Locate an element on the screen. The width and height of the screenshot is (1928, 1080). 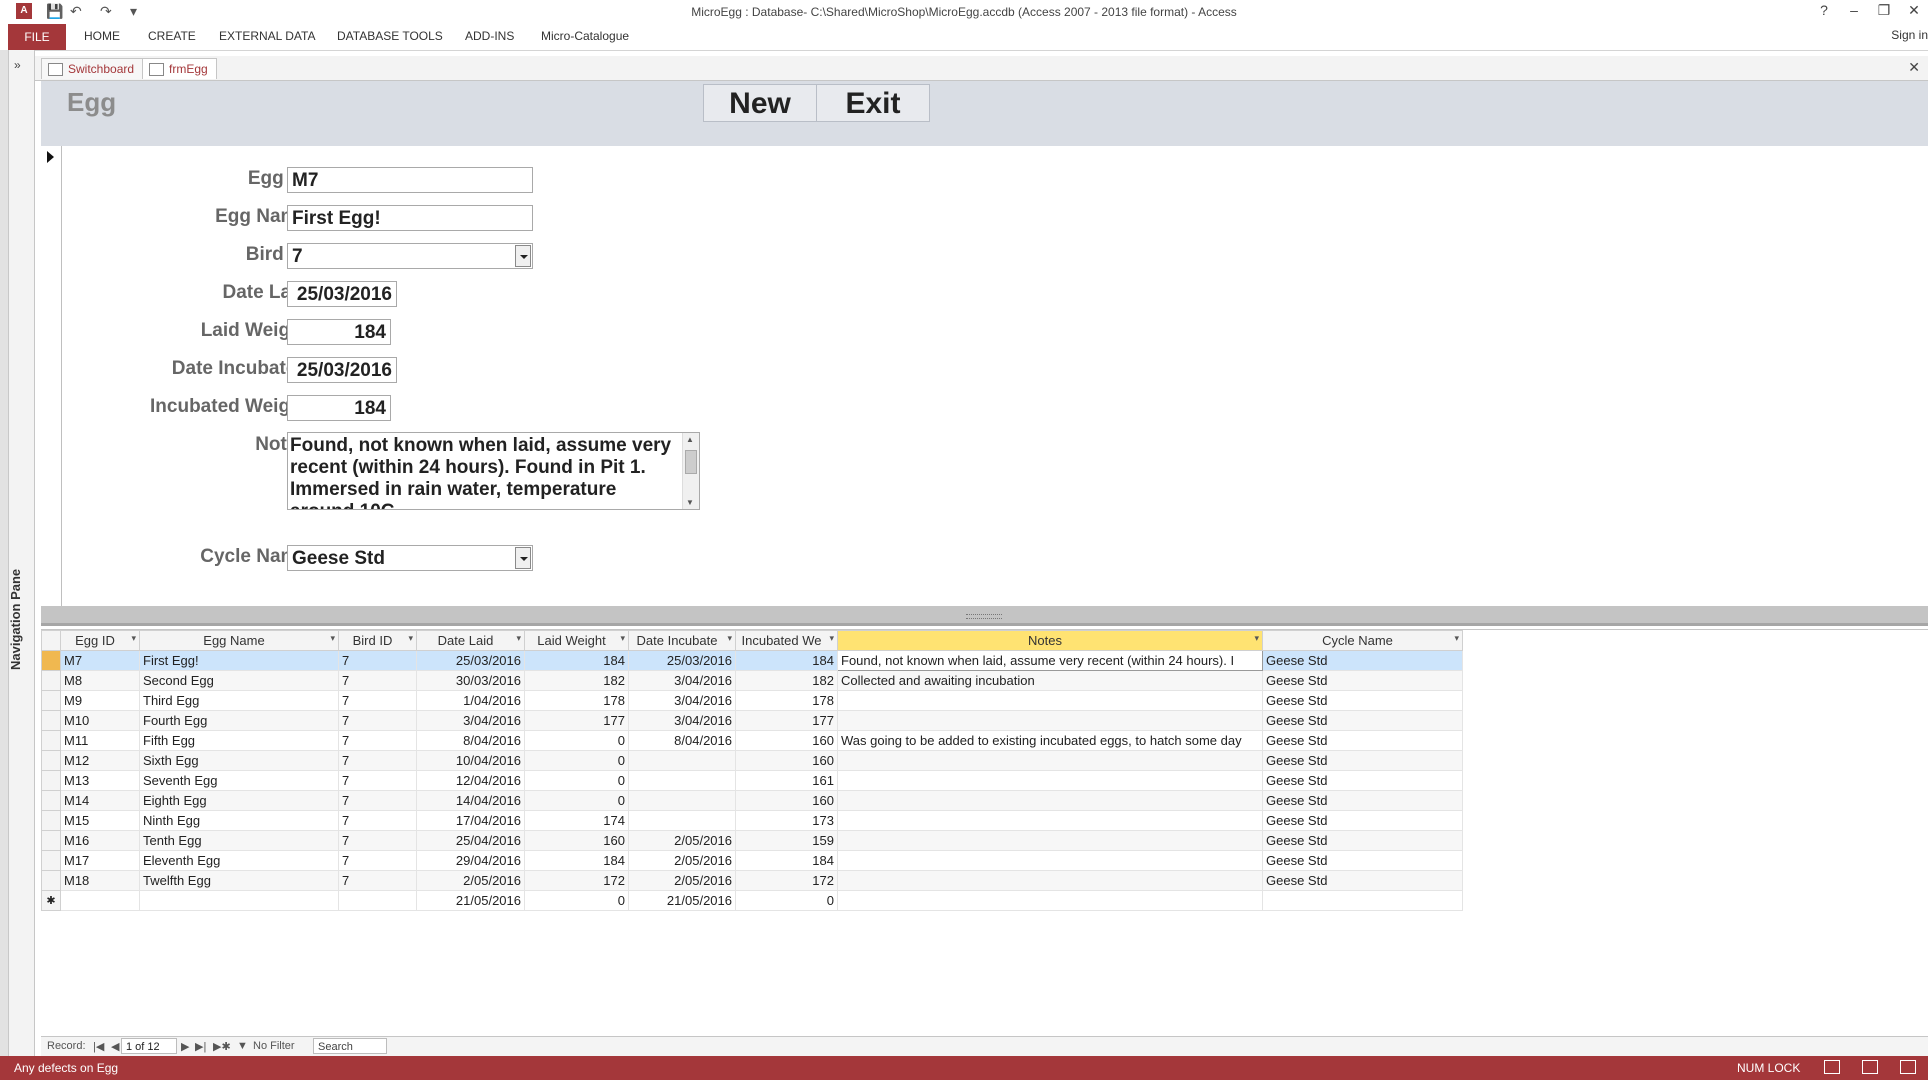
new-row-marker-icon: ✱ is located at coordinates (51, 900).